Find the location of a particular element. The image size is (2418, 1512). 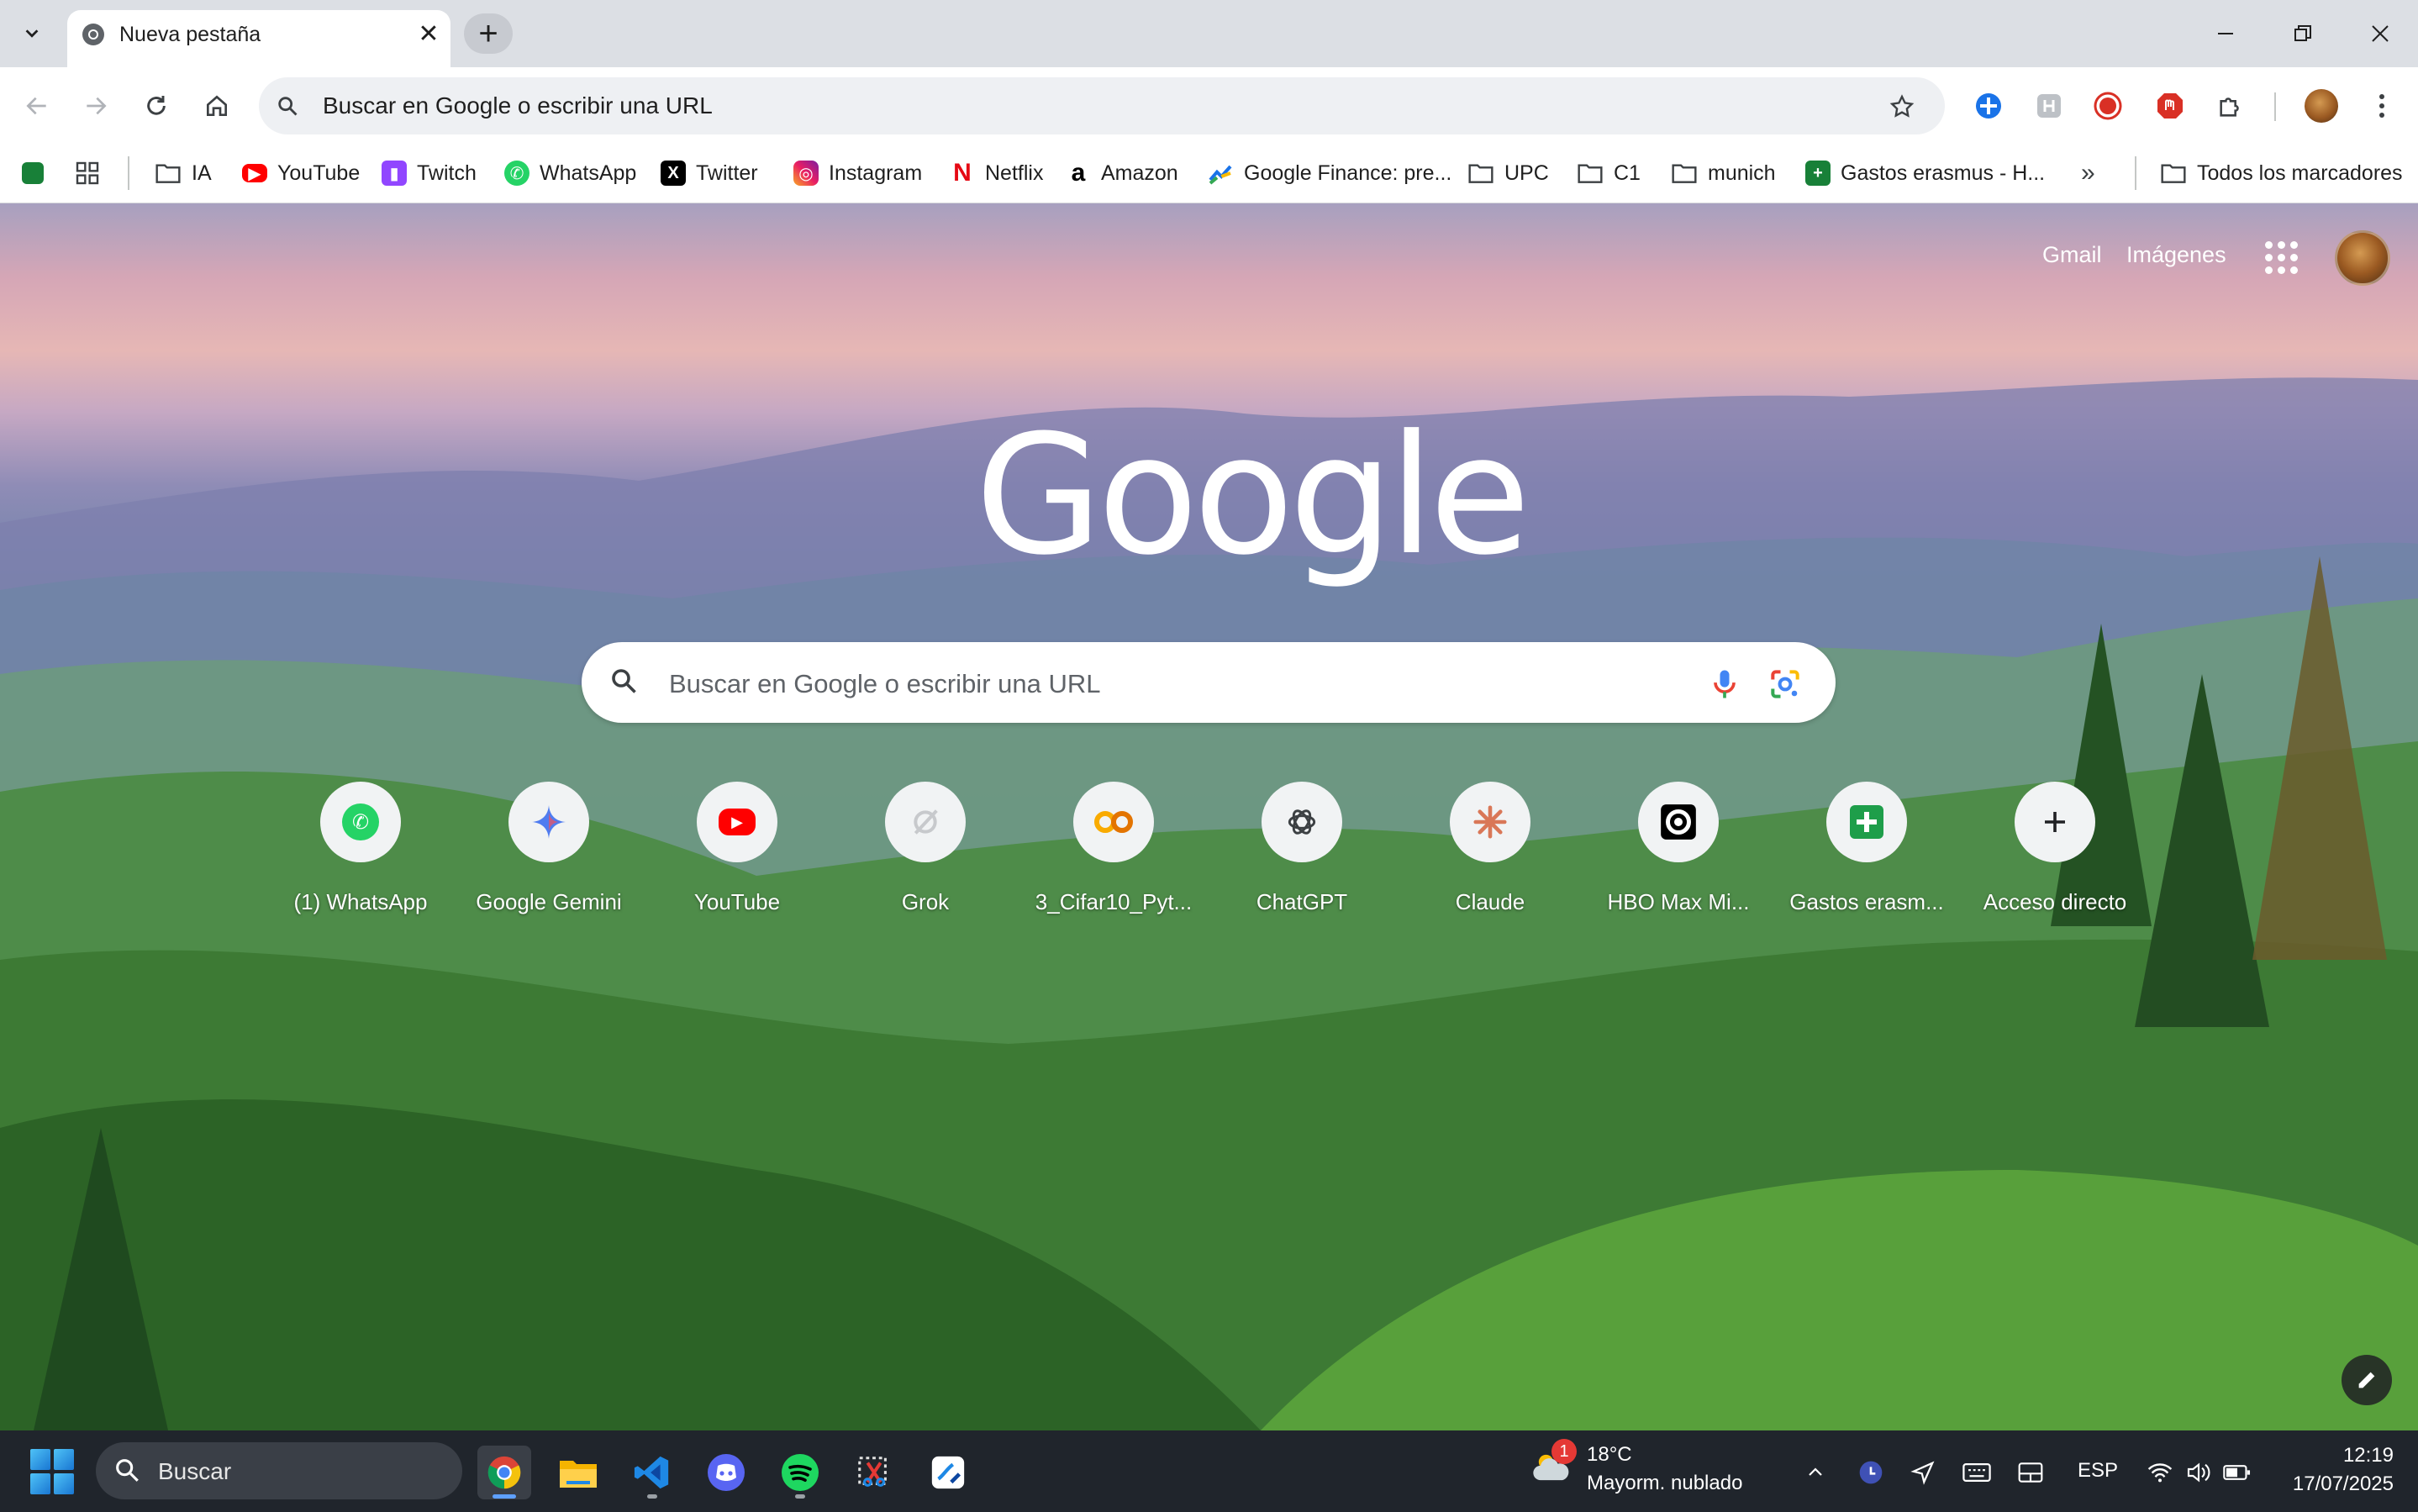

bookmark-whatsapp: ✆ WhatsApp is located at coordinates (570, 173).